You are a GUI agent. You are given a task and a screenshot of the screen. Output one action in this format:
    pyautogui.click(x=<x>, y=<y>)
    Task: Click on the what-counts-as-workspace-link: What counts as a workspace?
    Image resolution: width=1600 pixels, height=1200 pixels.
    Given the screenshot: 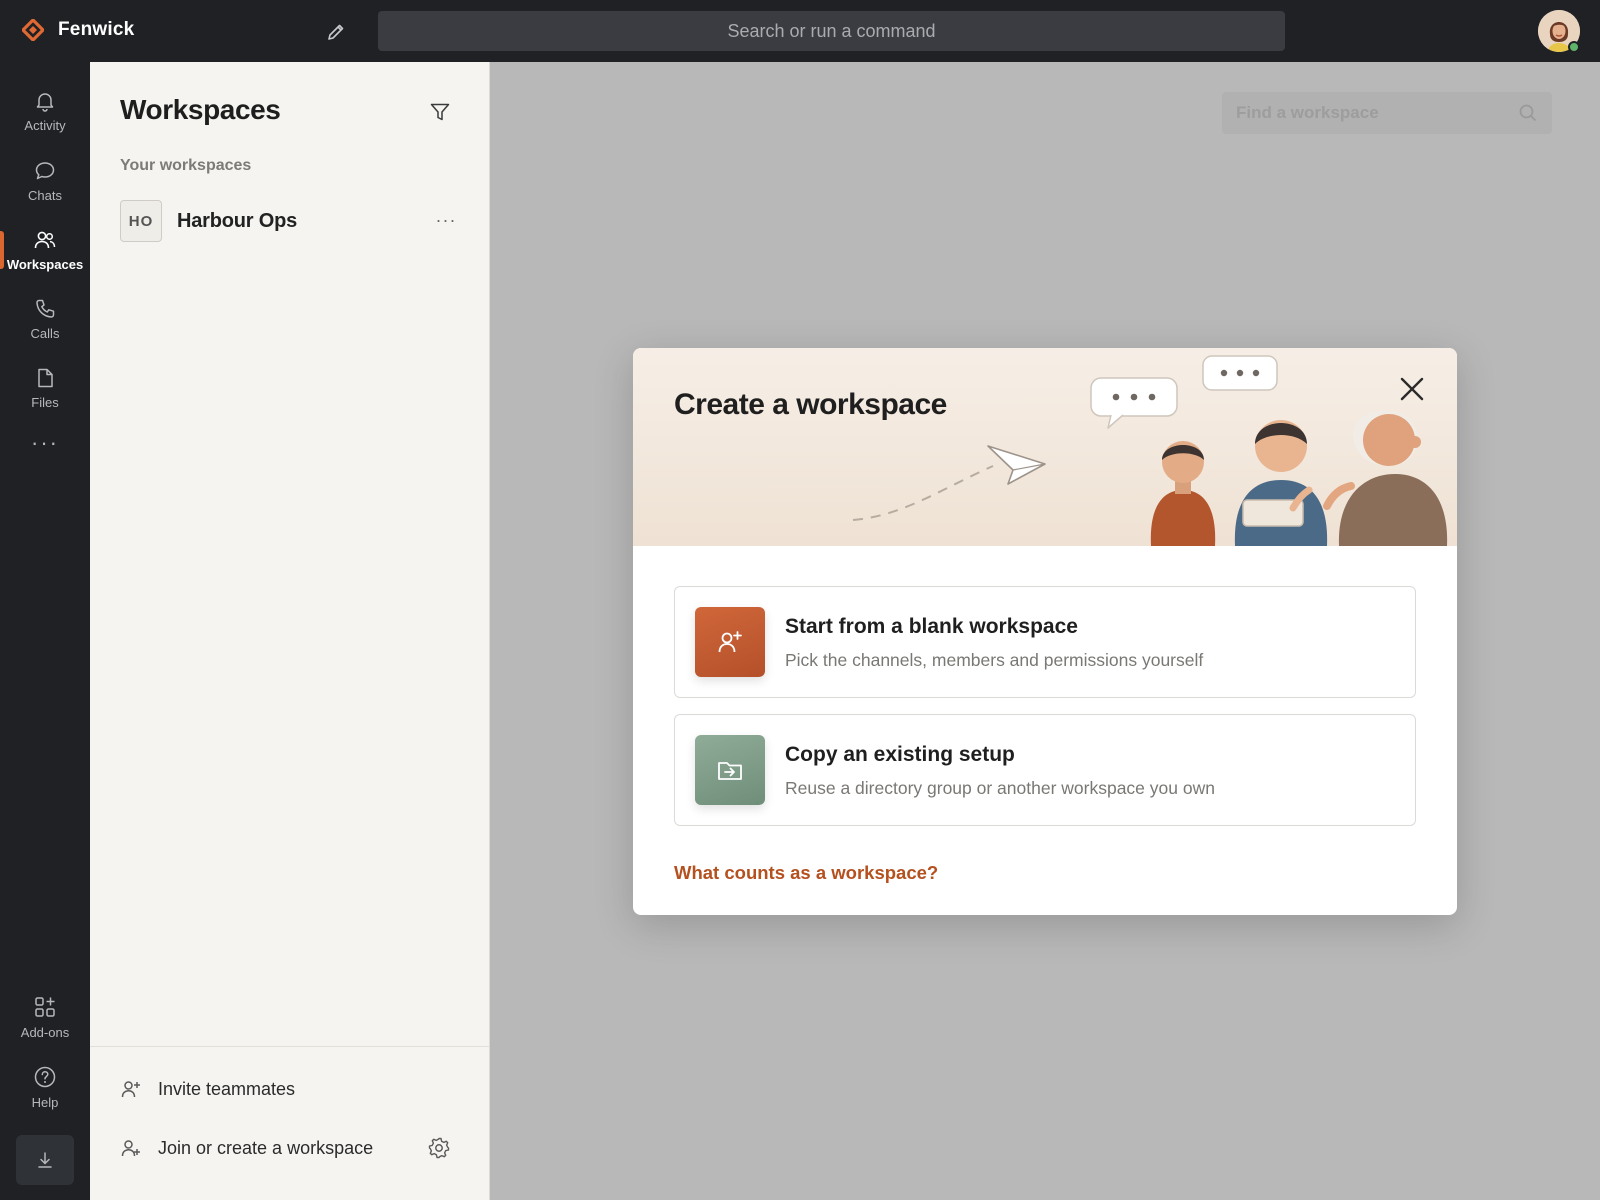 What is the action you would take?
    pyautogui.click(x=806, y=873)
    